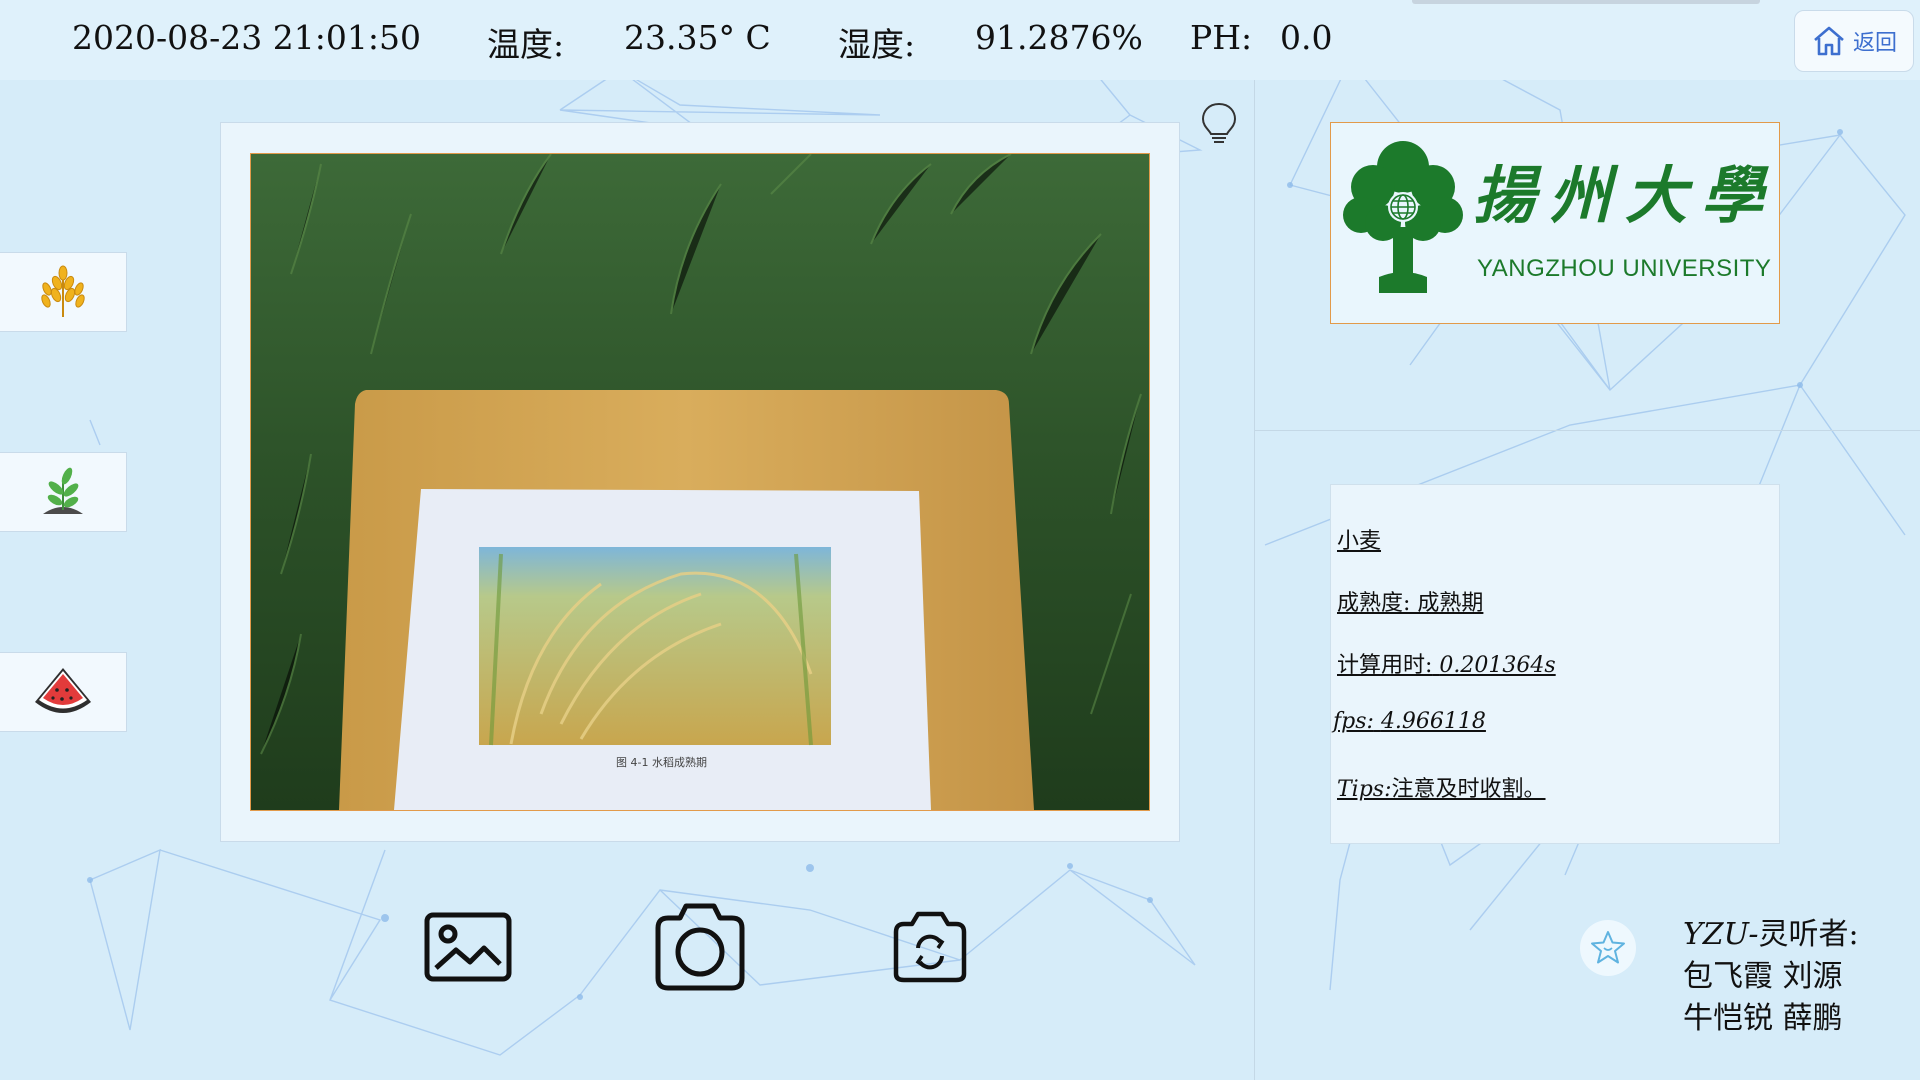 The height and width of the screenshot is (1080, 1920). I want to click on team-suffix: 灵听者:, so click(1808, 934).